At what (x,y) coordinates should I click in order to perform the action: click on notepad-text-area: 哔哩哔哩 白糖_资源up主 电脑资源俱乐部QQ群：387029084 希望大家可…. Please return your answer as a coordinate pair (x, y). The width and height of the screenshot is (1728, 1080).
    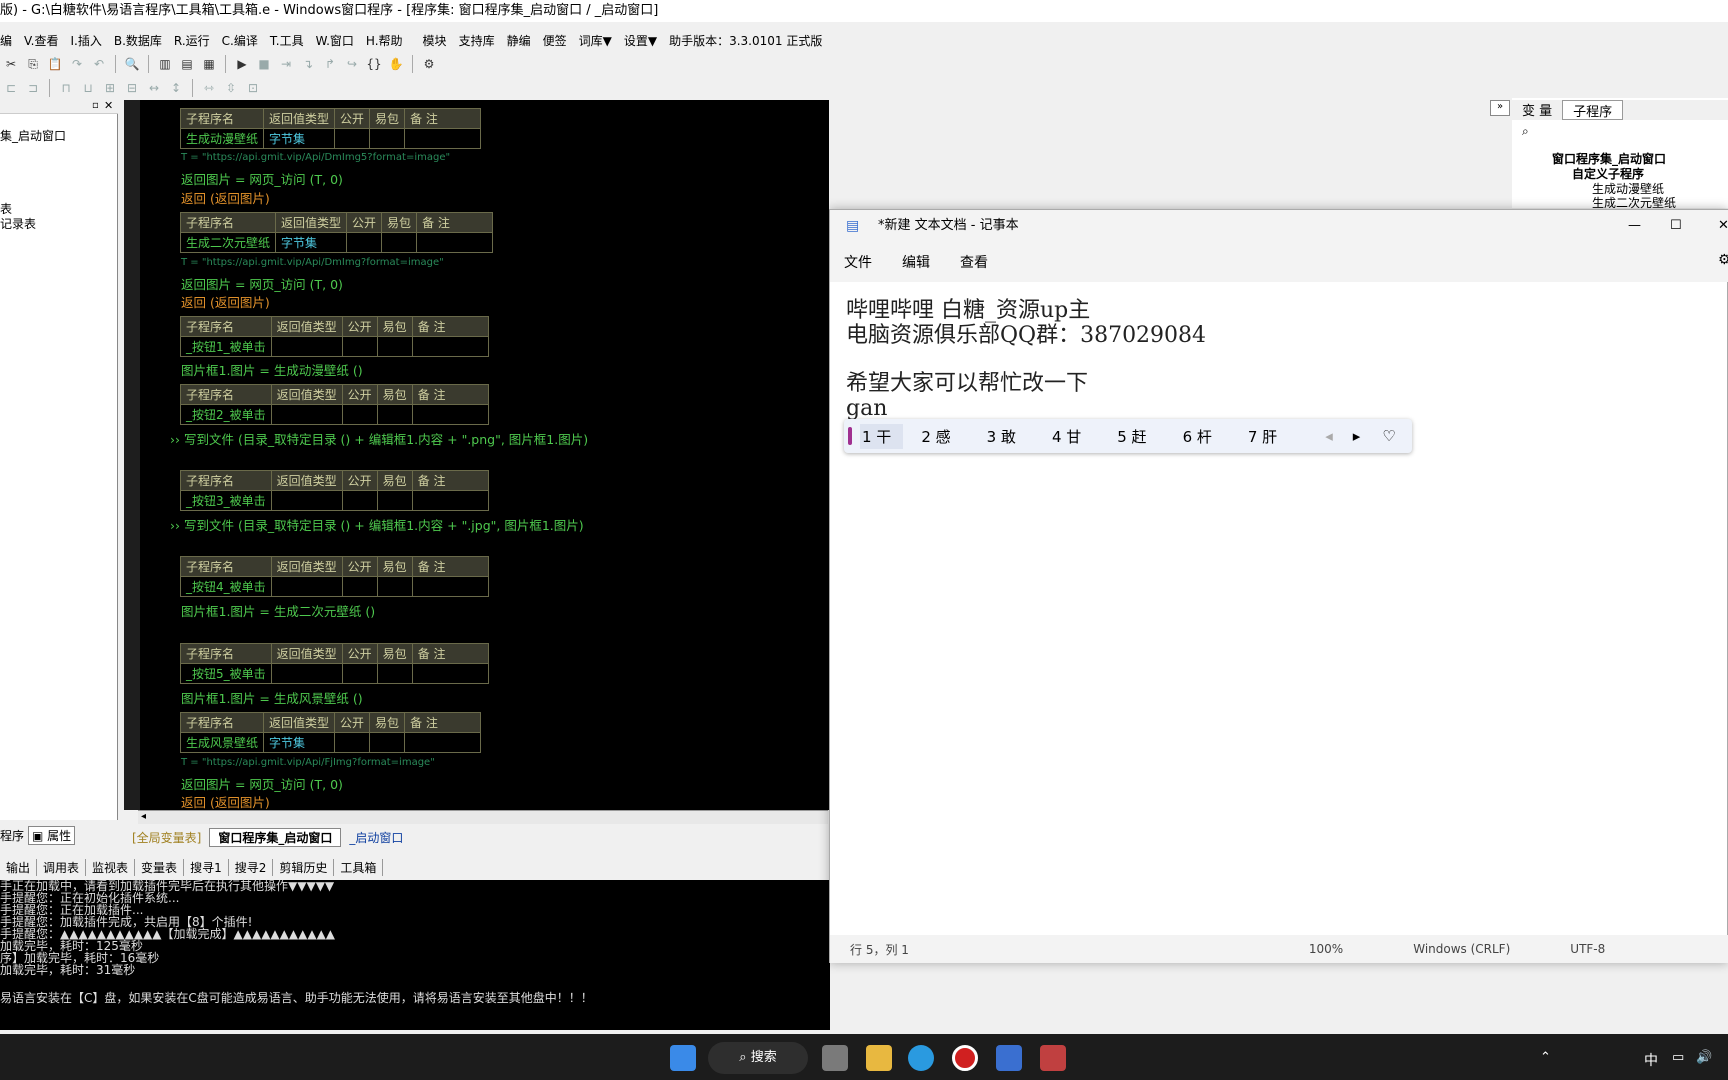
    Looking at the image, I should click on (1026, 359).